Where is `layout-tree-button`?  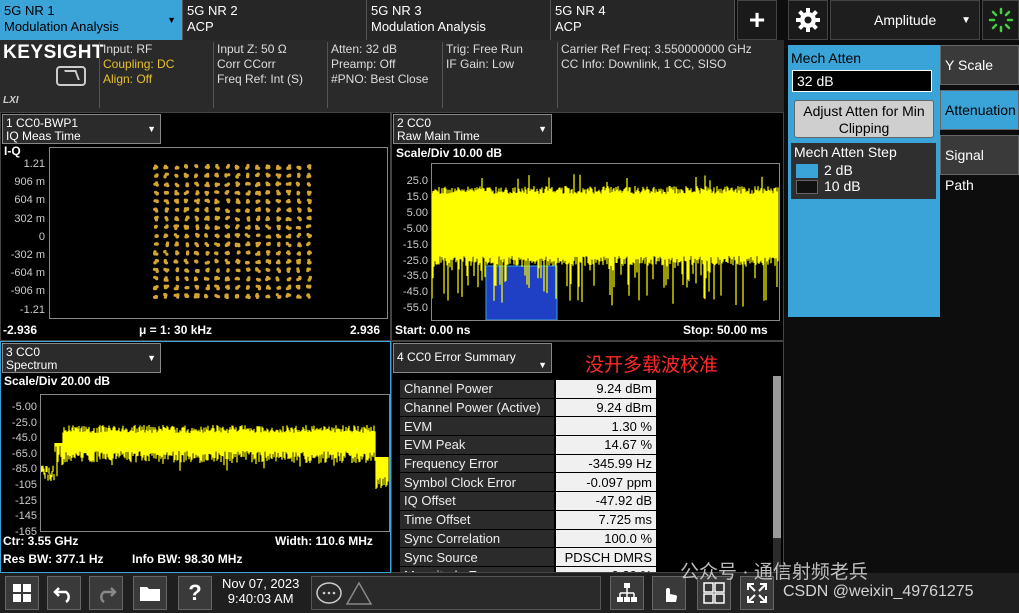
layout-tree-button is located at coordinates (627, 593).